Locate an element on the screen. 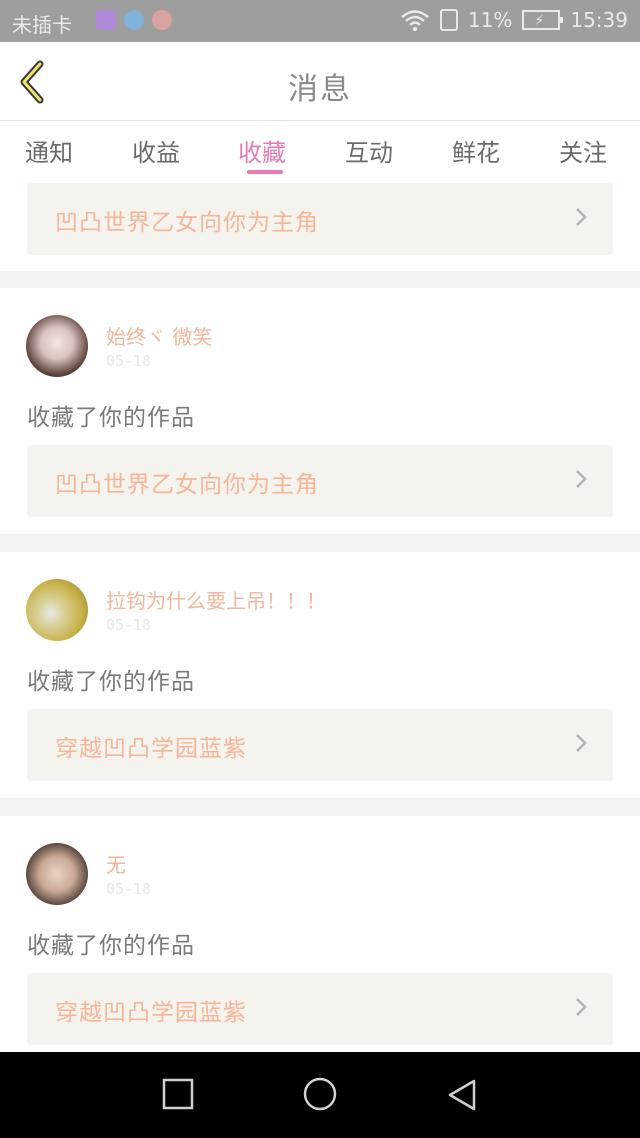  clock: 15:39 is located at coordinates (599, 20).